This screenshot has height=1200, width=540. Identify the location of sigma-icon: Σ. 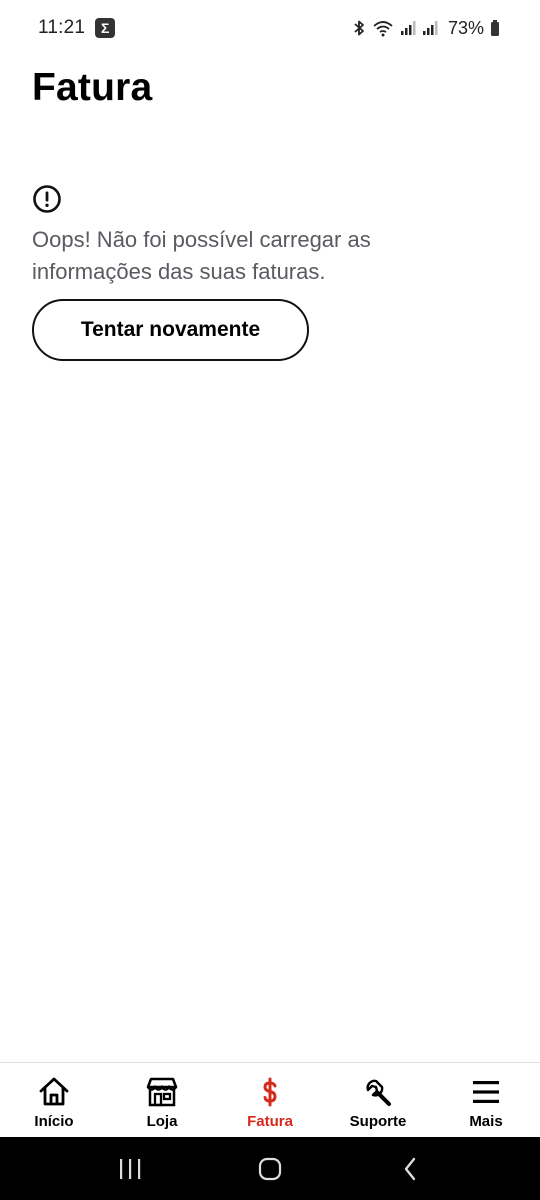
(105, 28).